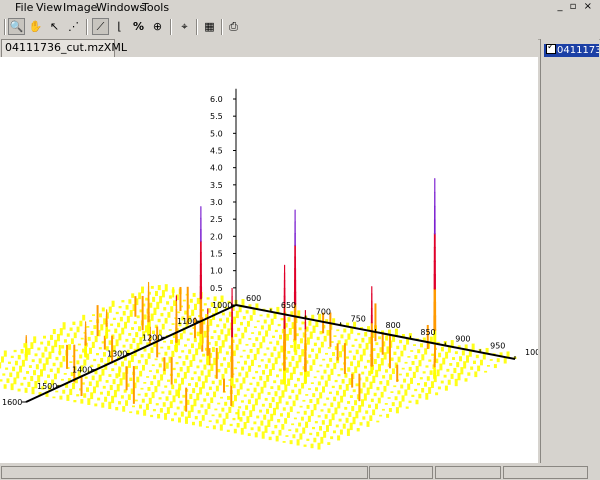 This screenshot has height=480, width=600. What do you see at coordinates (120, 8) in the screenshot?
I see `menu-windows: Windows` at bounding box center [120, 8].